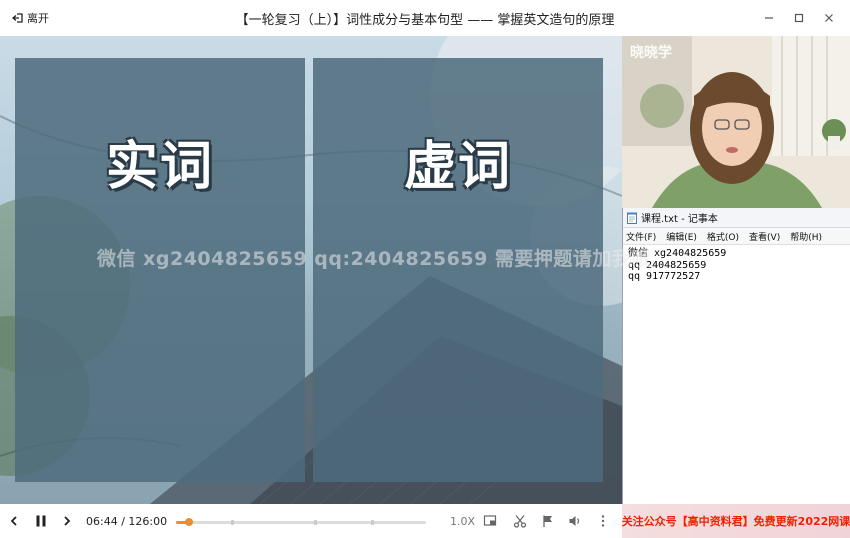 The width and height of the screenshot is (850, 538). I want to click on chevron-right-icon, so click(67, 521).